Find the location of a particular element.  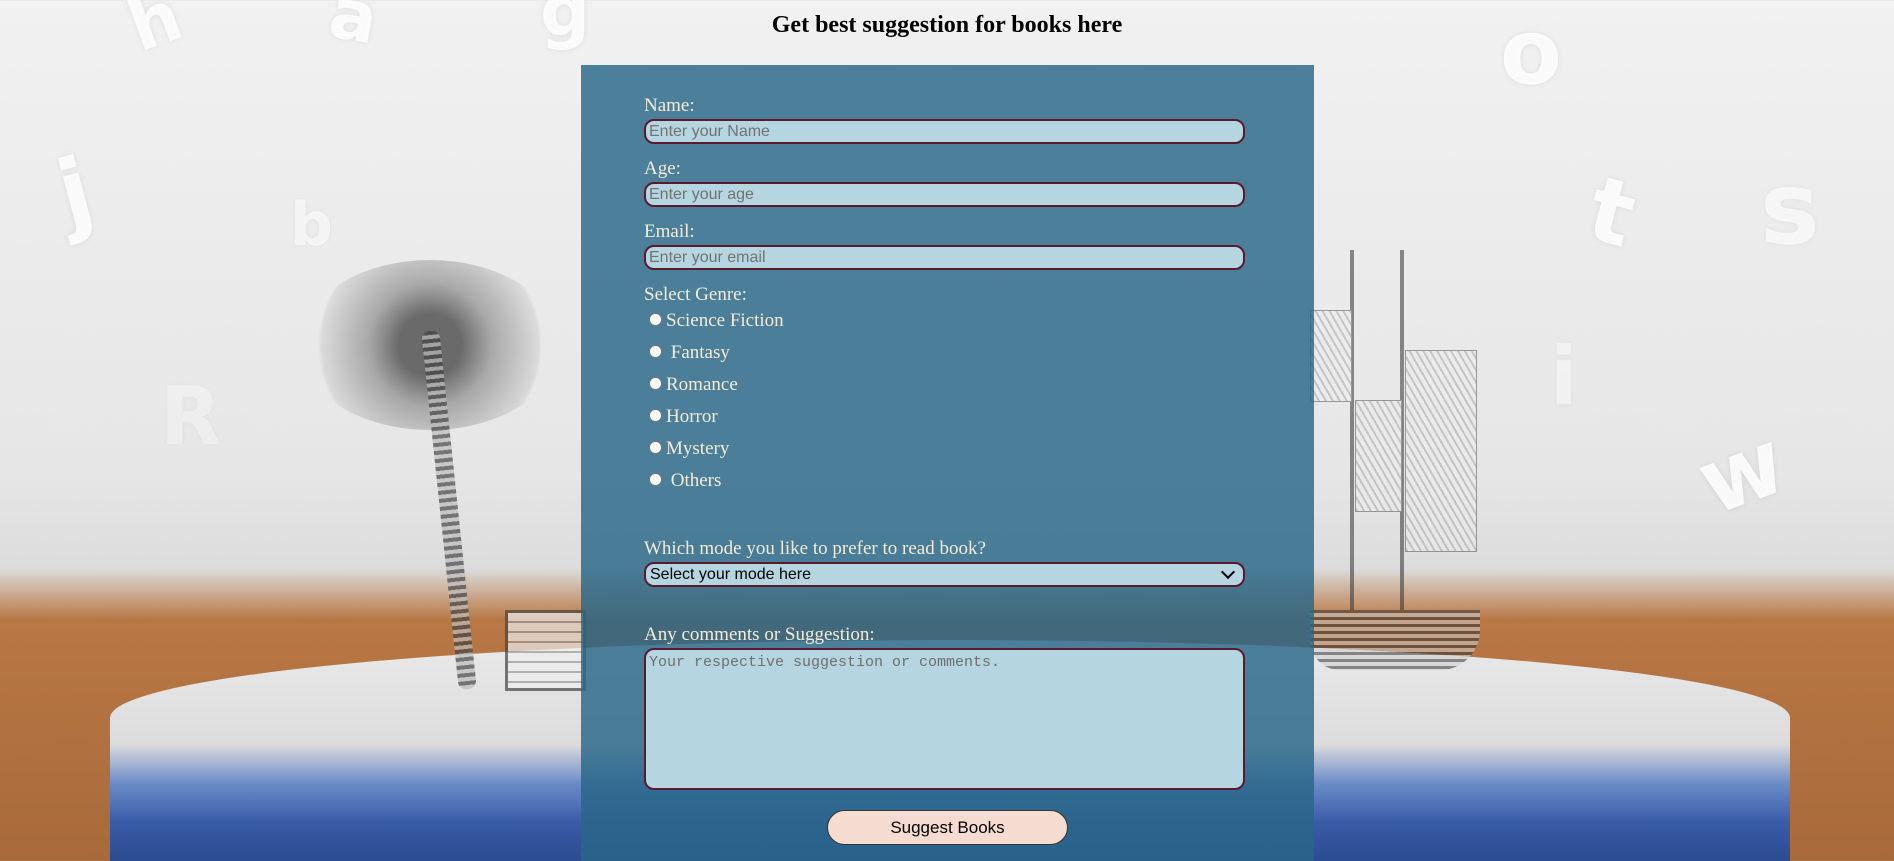

background-letter-decoration: w is located at coordinates (1741, 472).